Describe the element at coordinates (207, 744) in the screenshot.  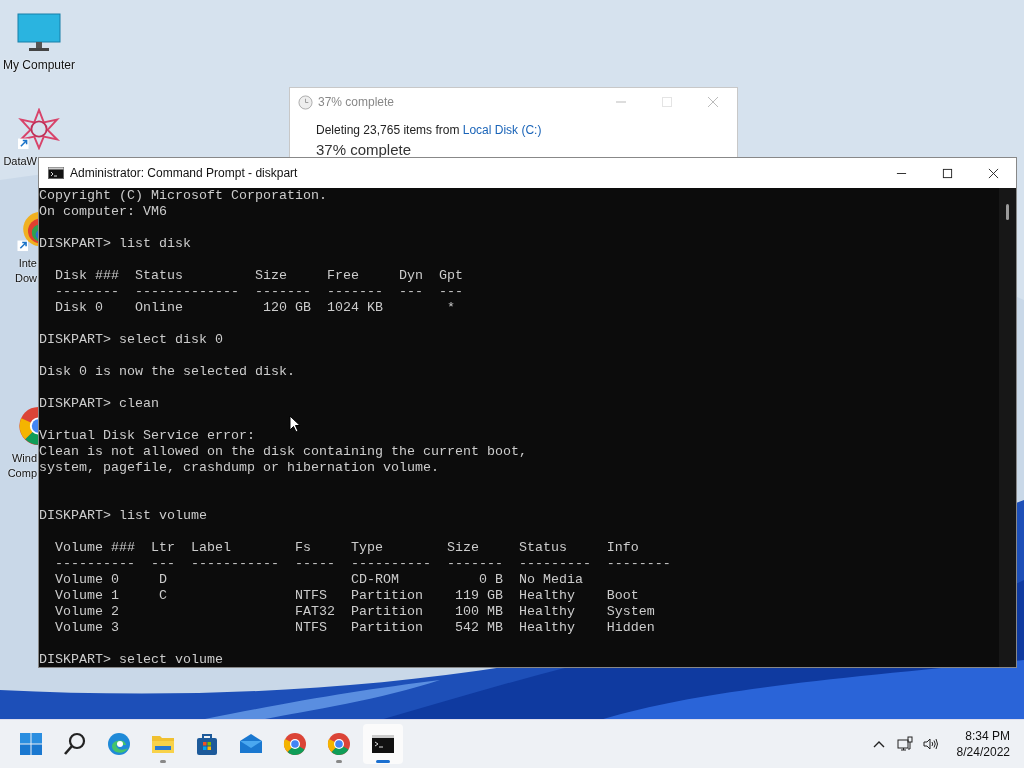
I see `shopping-bag-icon` at that location.